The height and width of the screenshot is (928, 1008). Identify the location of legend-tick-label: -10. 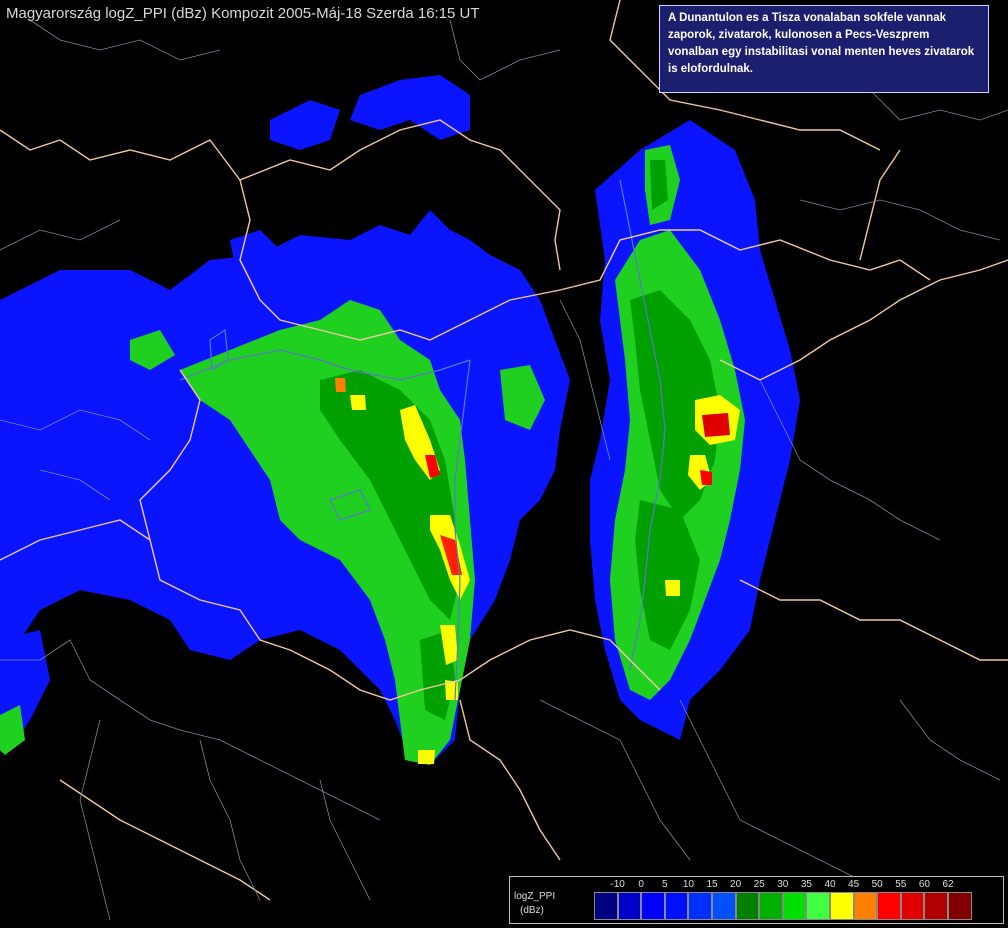
(617, 884).